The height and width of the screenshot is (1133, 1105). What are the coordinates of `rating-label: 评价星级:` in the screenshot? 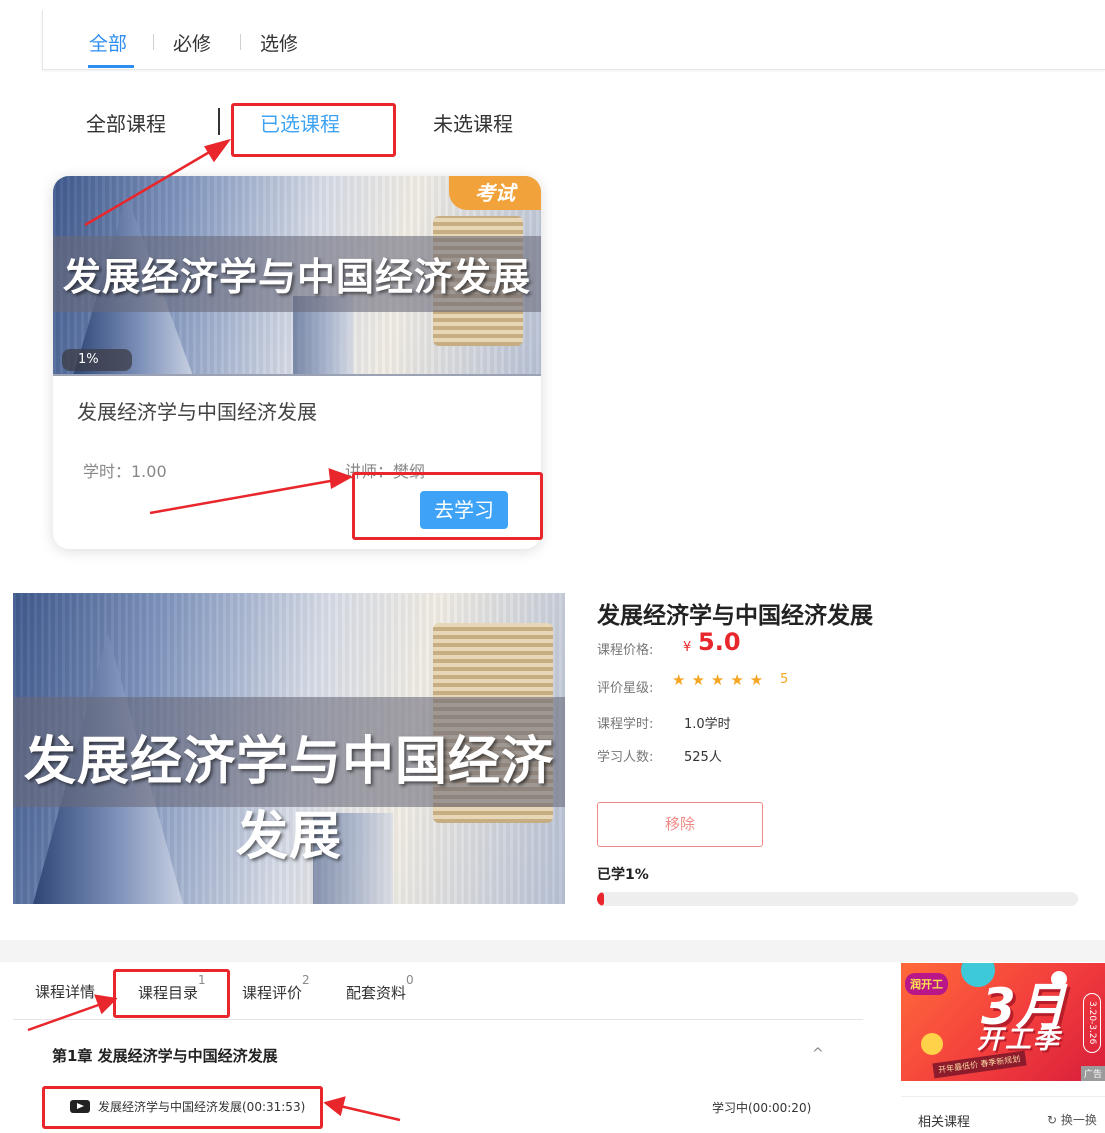 It's located at (625, 688).